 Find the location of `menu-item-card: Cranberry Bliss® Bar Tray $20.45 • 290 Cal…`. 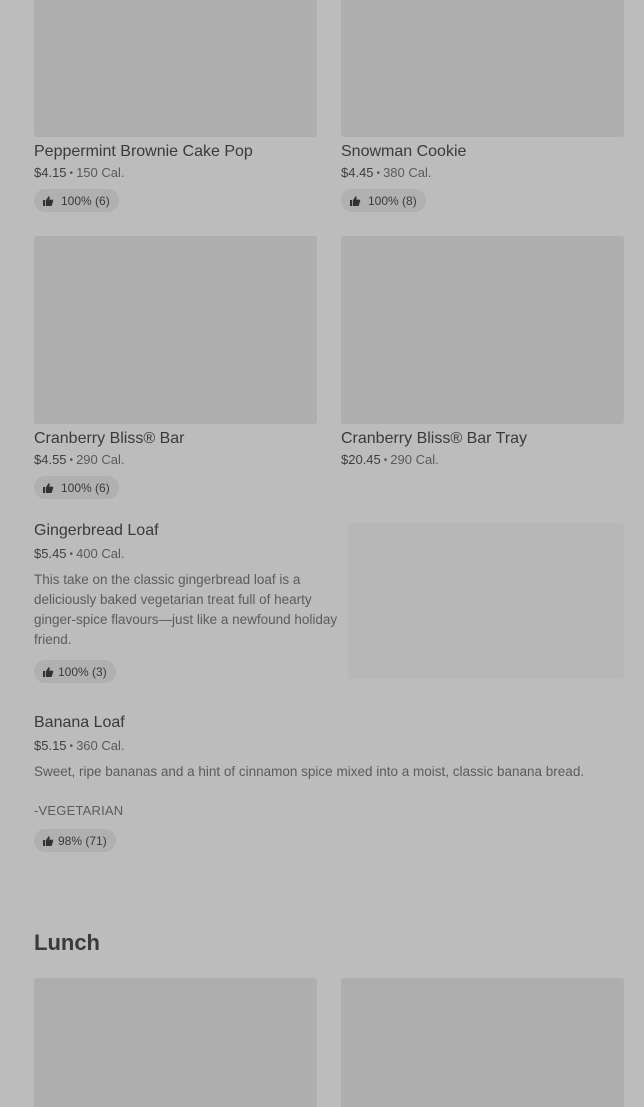

menu-item-card: Cranberry Bliss® Bar Tray $20.45 • 290 Cal… is located at coordinates (482, 353).